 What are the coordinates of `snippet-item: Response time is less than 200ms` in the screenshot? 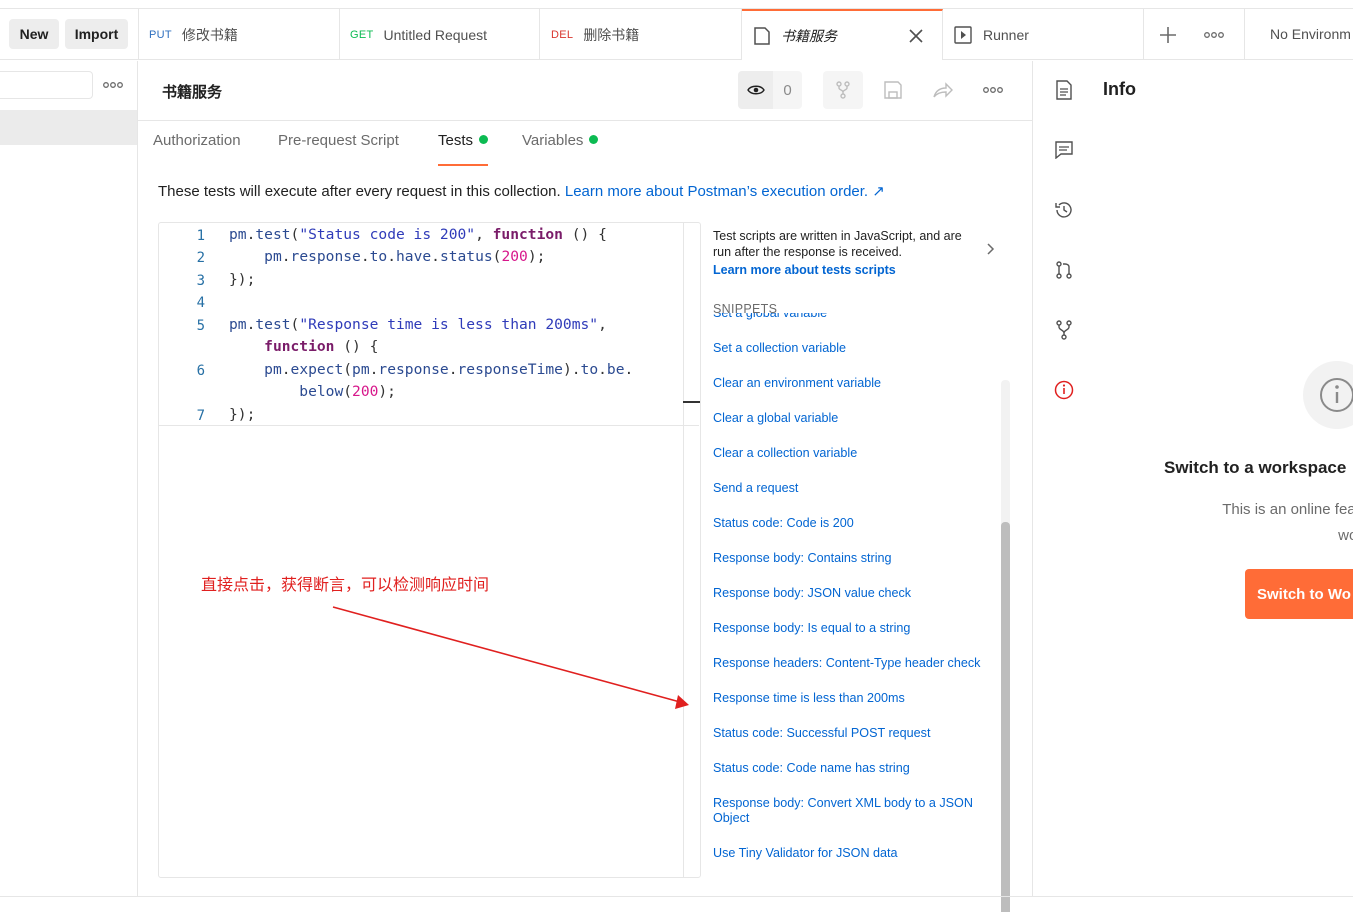 It's located at (855, 698).